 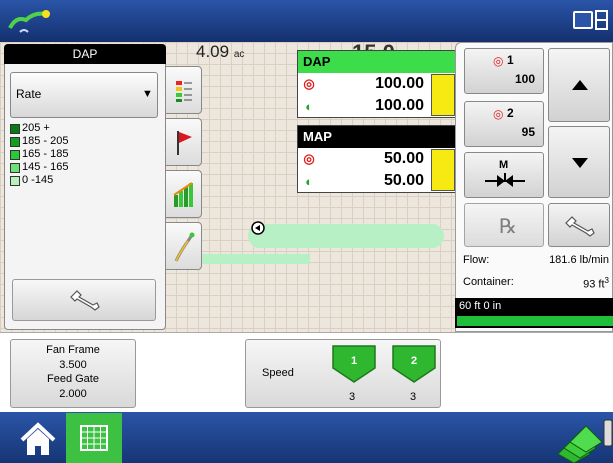 I want to click on target-rate: 100.00, so click(x=399, y=83).